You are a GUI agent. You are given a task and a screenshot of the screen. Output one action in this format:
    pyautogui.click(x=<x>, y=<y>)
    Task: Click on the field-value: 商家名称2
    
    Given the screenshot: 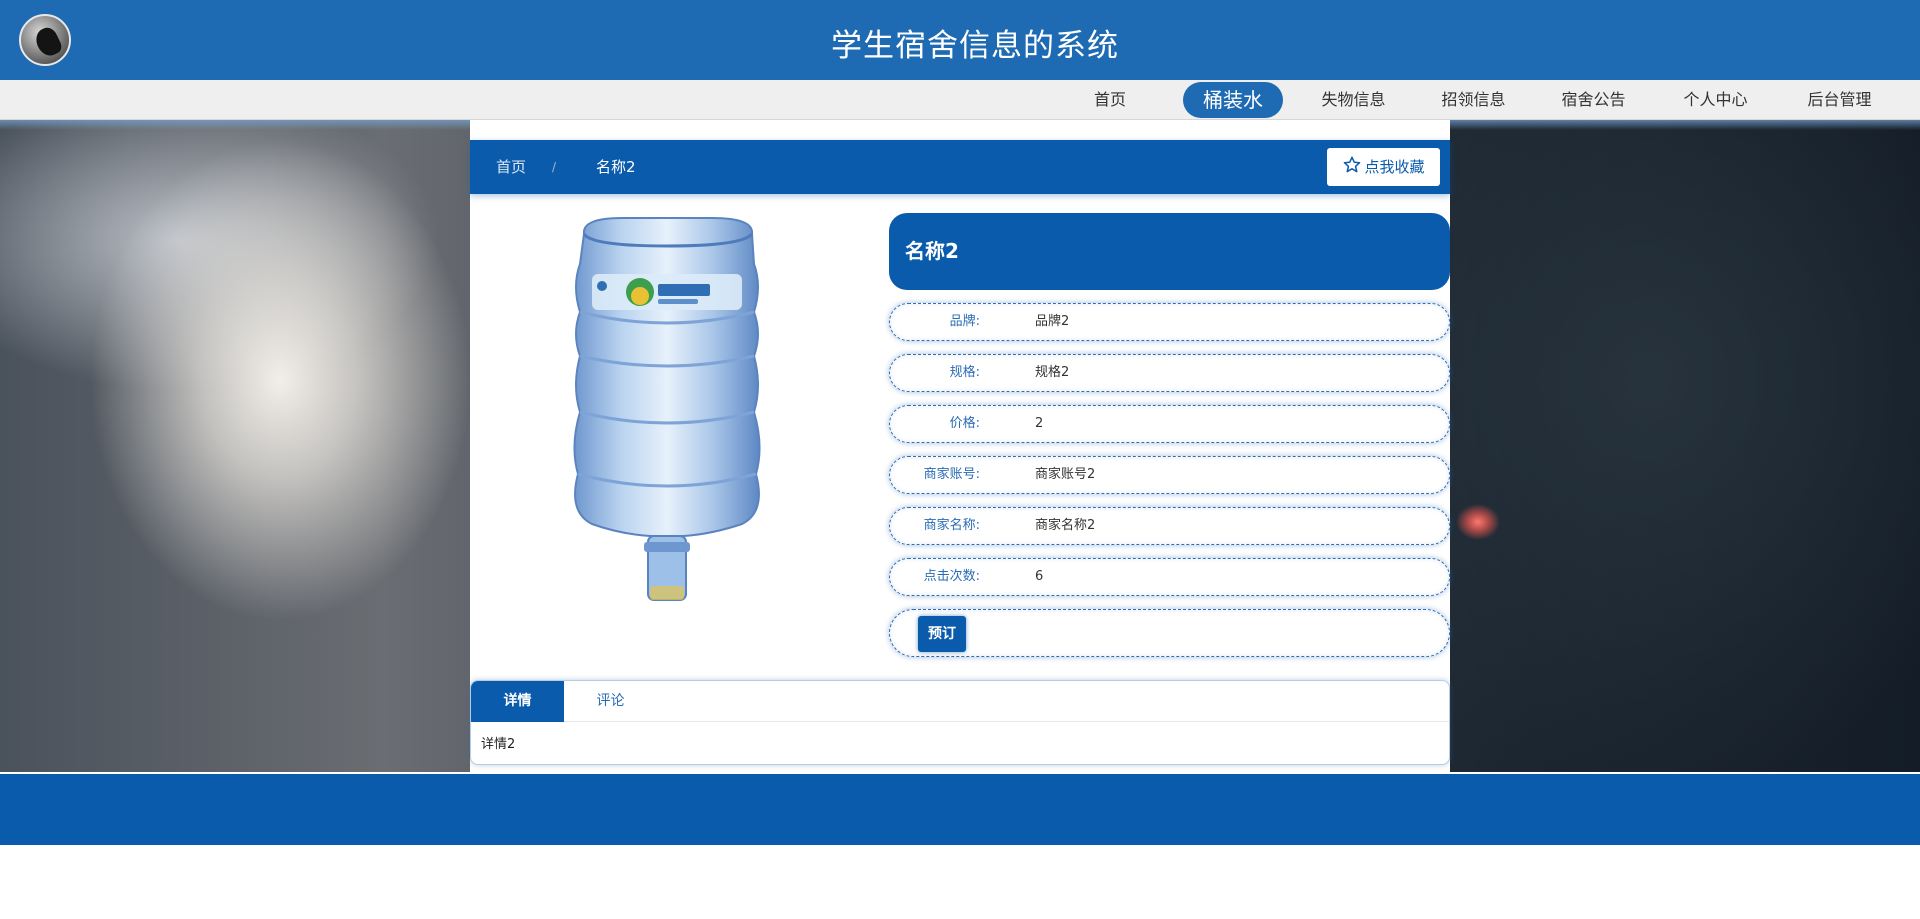 What is the action you would take?
    pyautogui.click(x=1065, y=525)
    